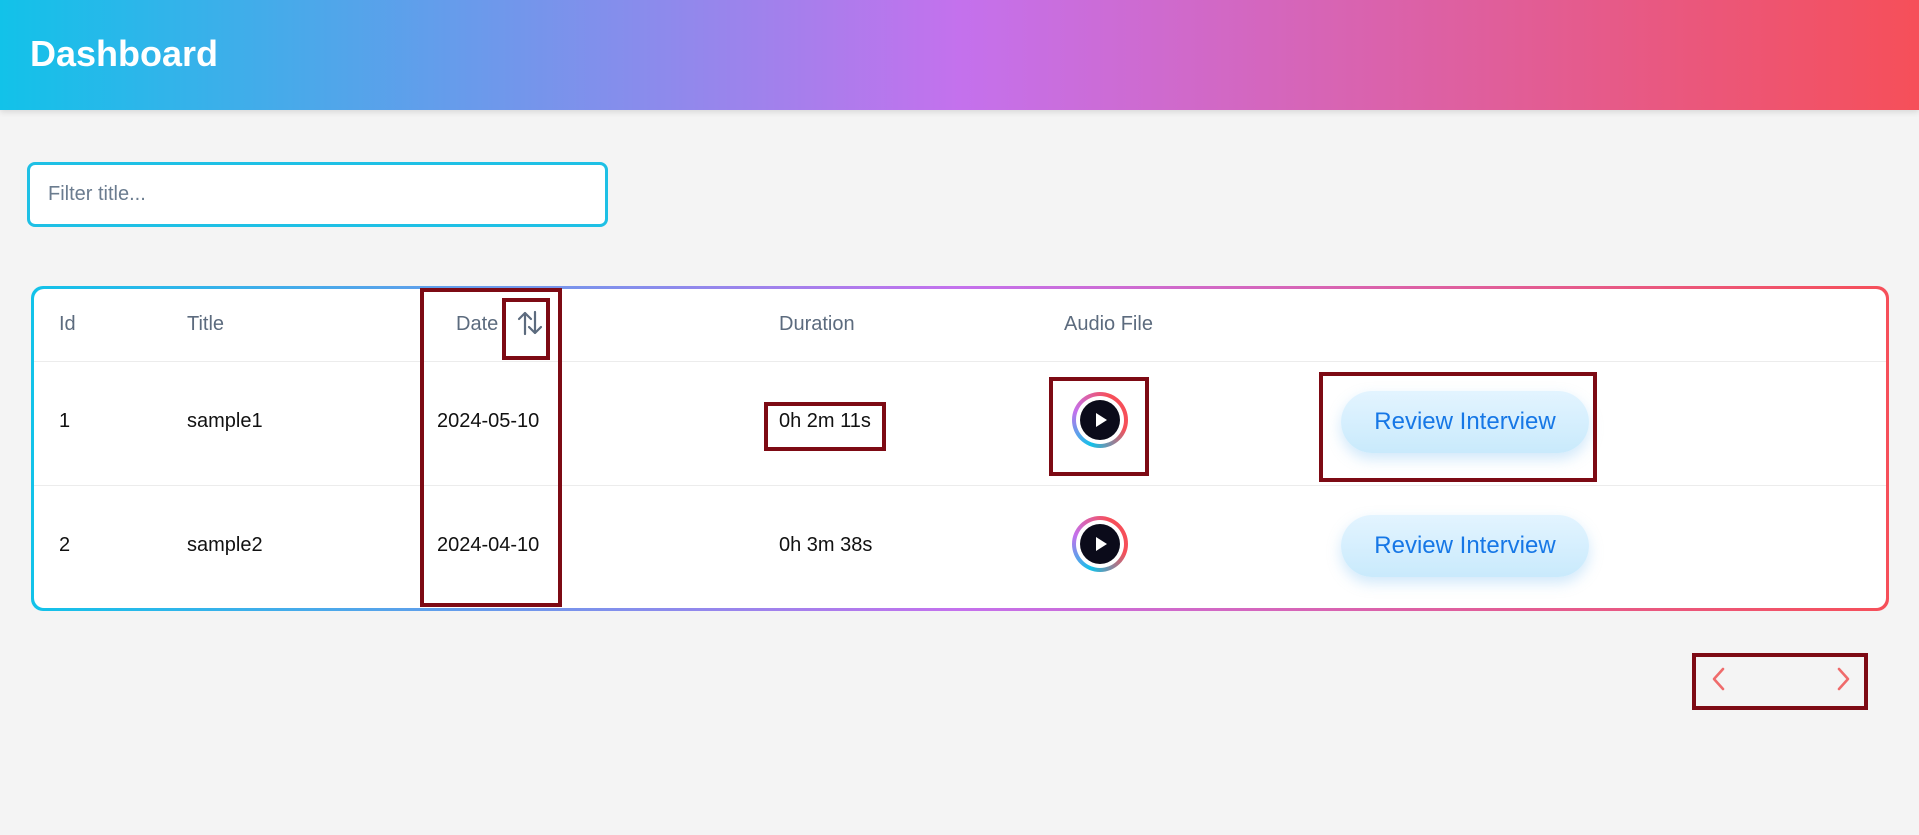 The width and height of the screenshot is (1919, 835). What do you see at coordinates (206, 324) in the screenshot?
I see `column-header-title: Title` at bounding box center [206, 324].